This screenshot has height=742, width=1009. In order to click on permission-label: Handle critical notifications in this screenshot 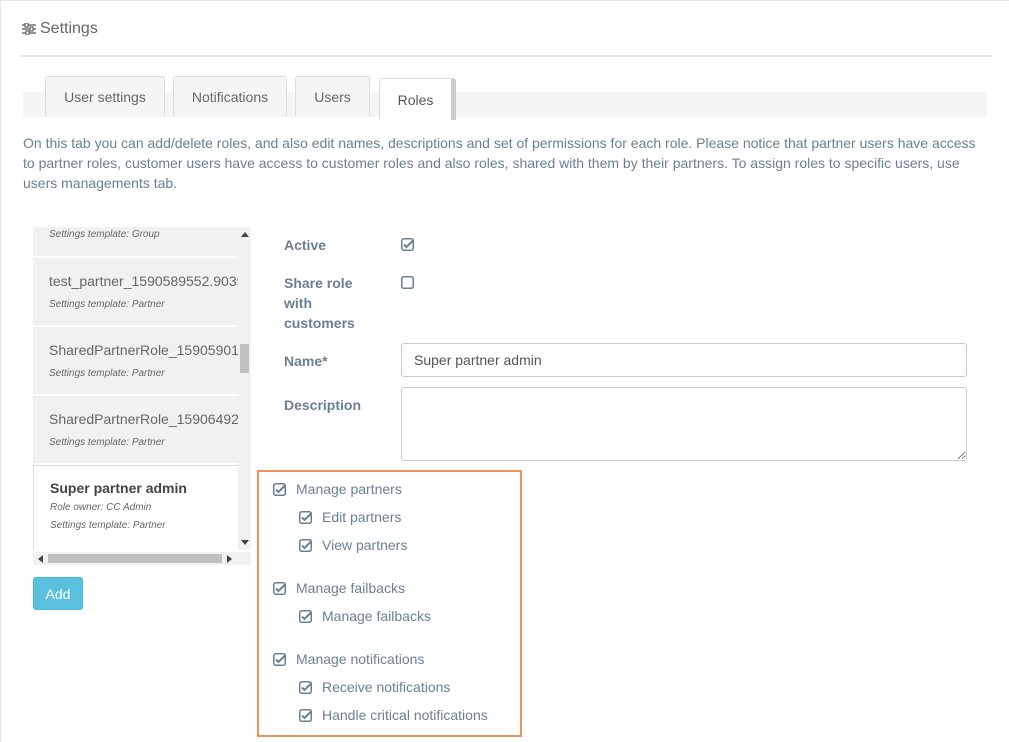, I will do `click(405, 715)`.